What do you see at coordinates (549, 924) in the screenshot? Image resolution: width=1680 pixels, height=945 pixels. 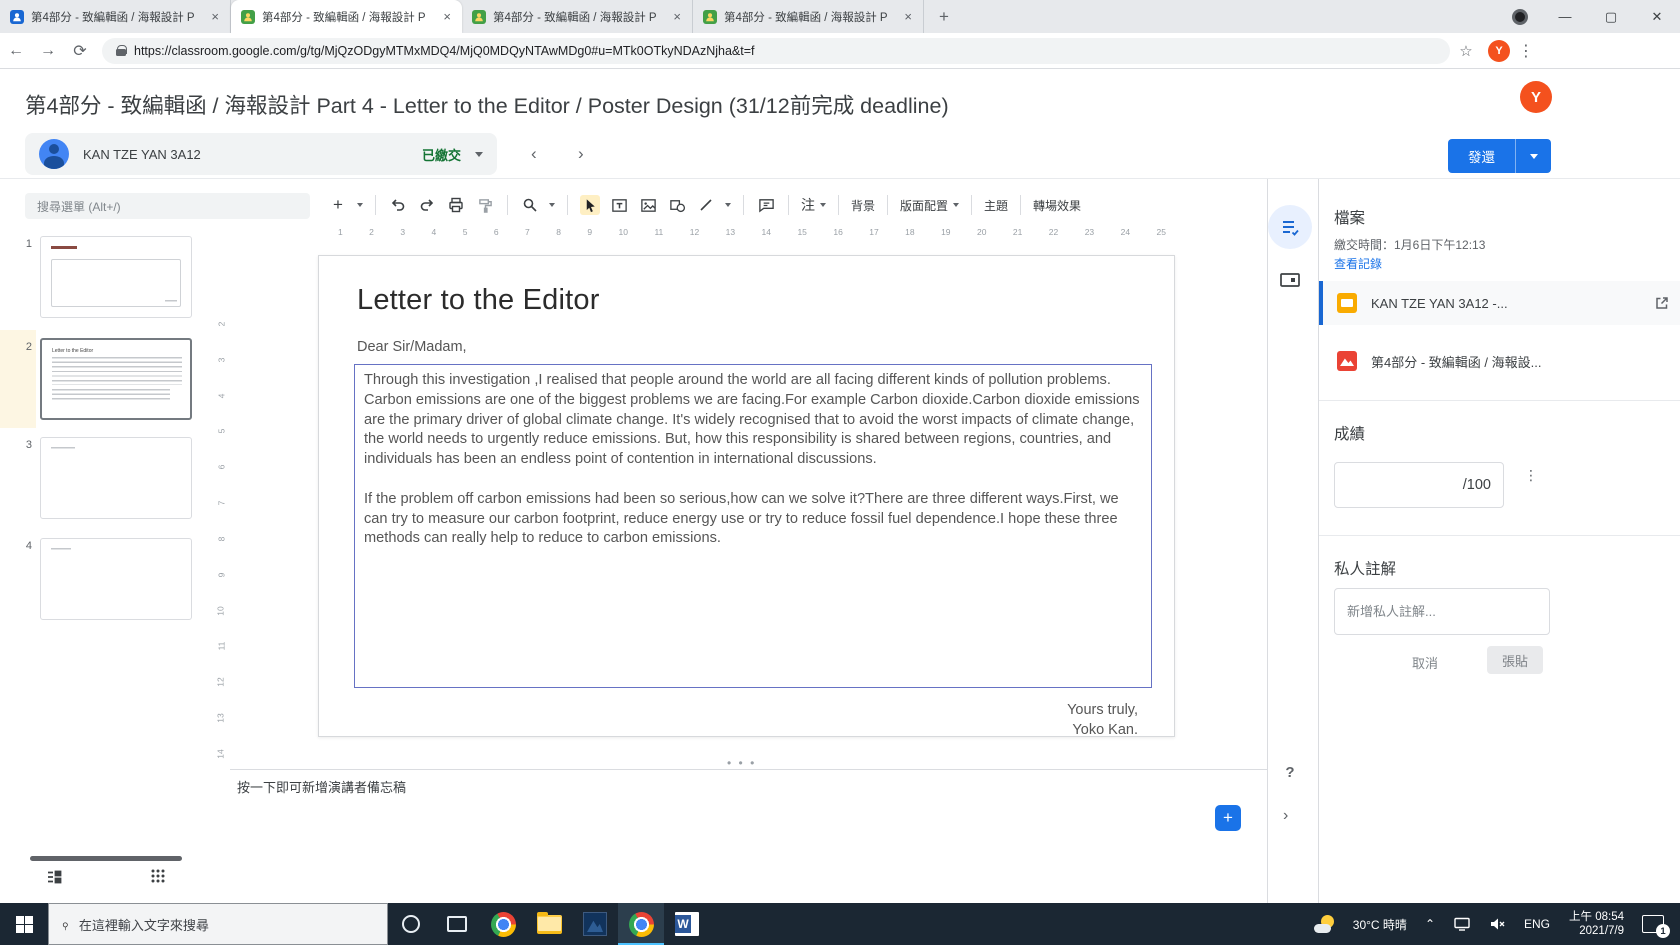 I see `file-explorer-icon` at bounding box center [549, 924].